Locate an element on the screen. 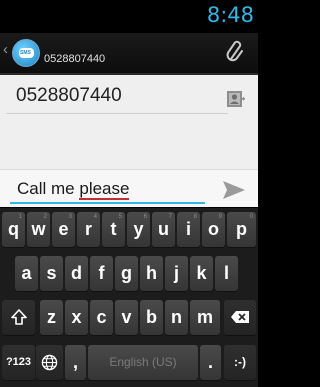 This screenshot has width=320, height=387. compose-underline is located at coordinates (107, 203).